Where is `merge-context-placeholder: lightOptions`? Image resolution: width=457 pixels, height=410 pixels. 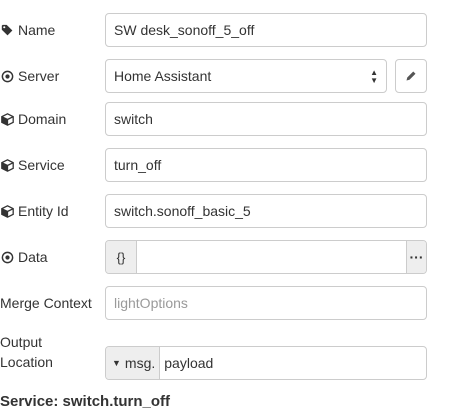 merge-context-placeholder: lightOptions is located at coordinates (151, 303).